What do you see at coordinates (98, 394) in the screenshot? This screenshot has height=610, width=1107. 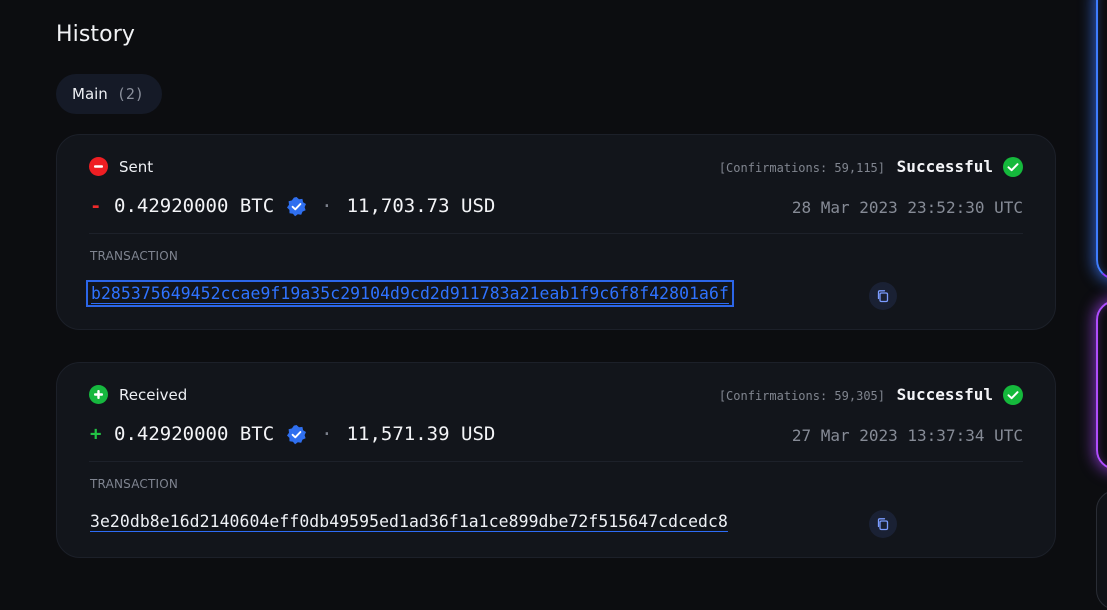 I see `plus-circle-icon` at bounding box center [98, 394].